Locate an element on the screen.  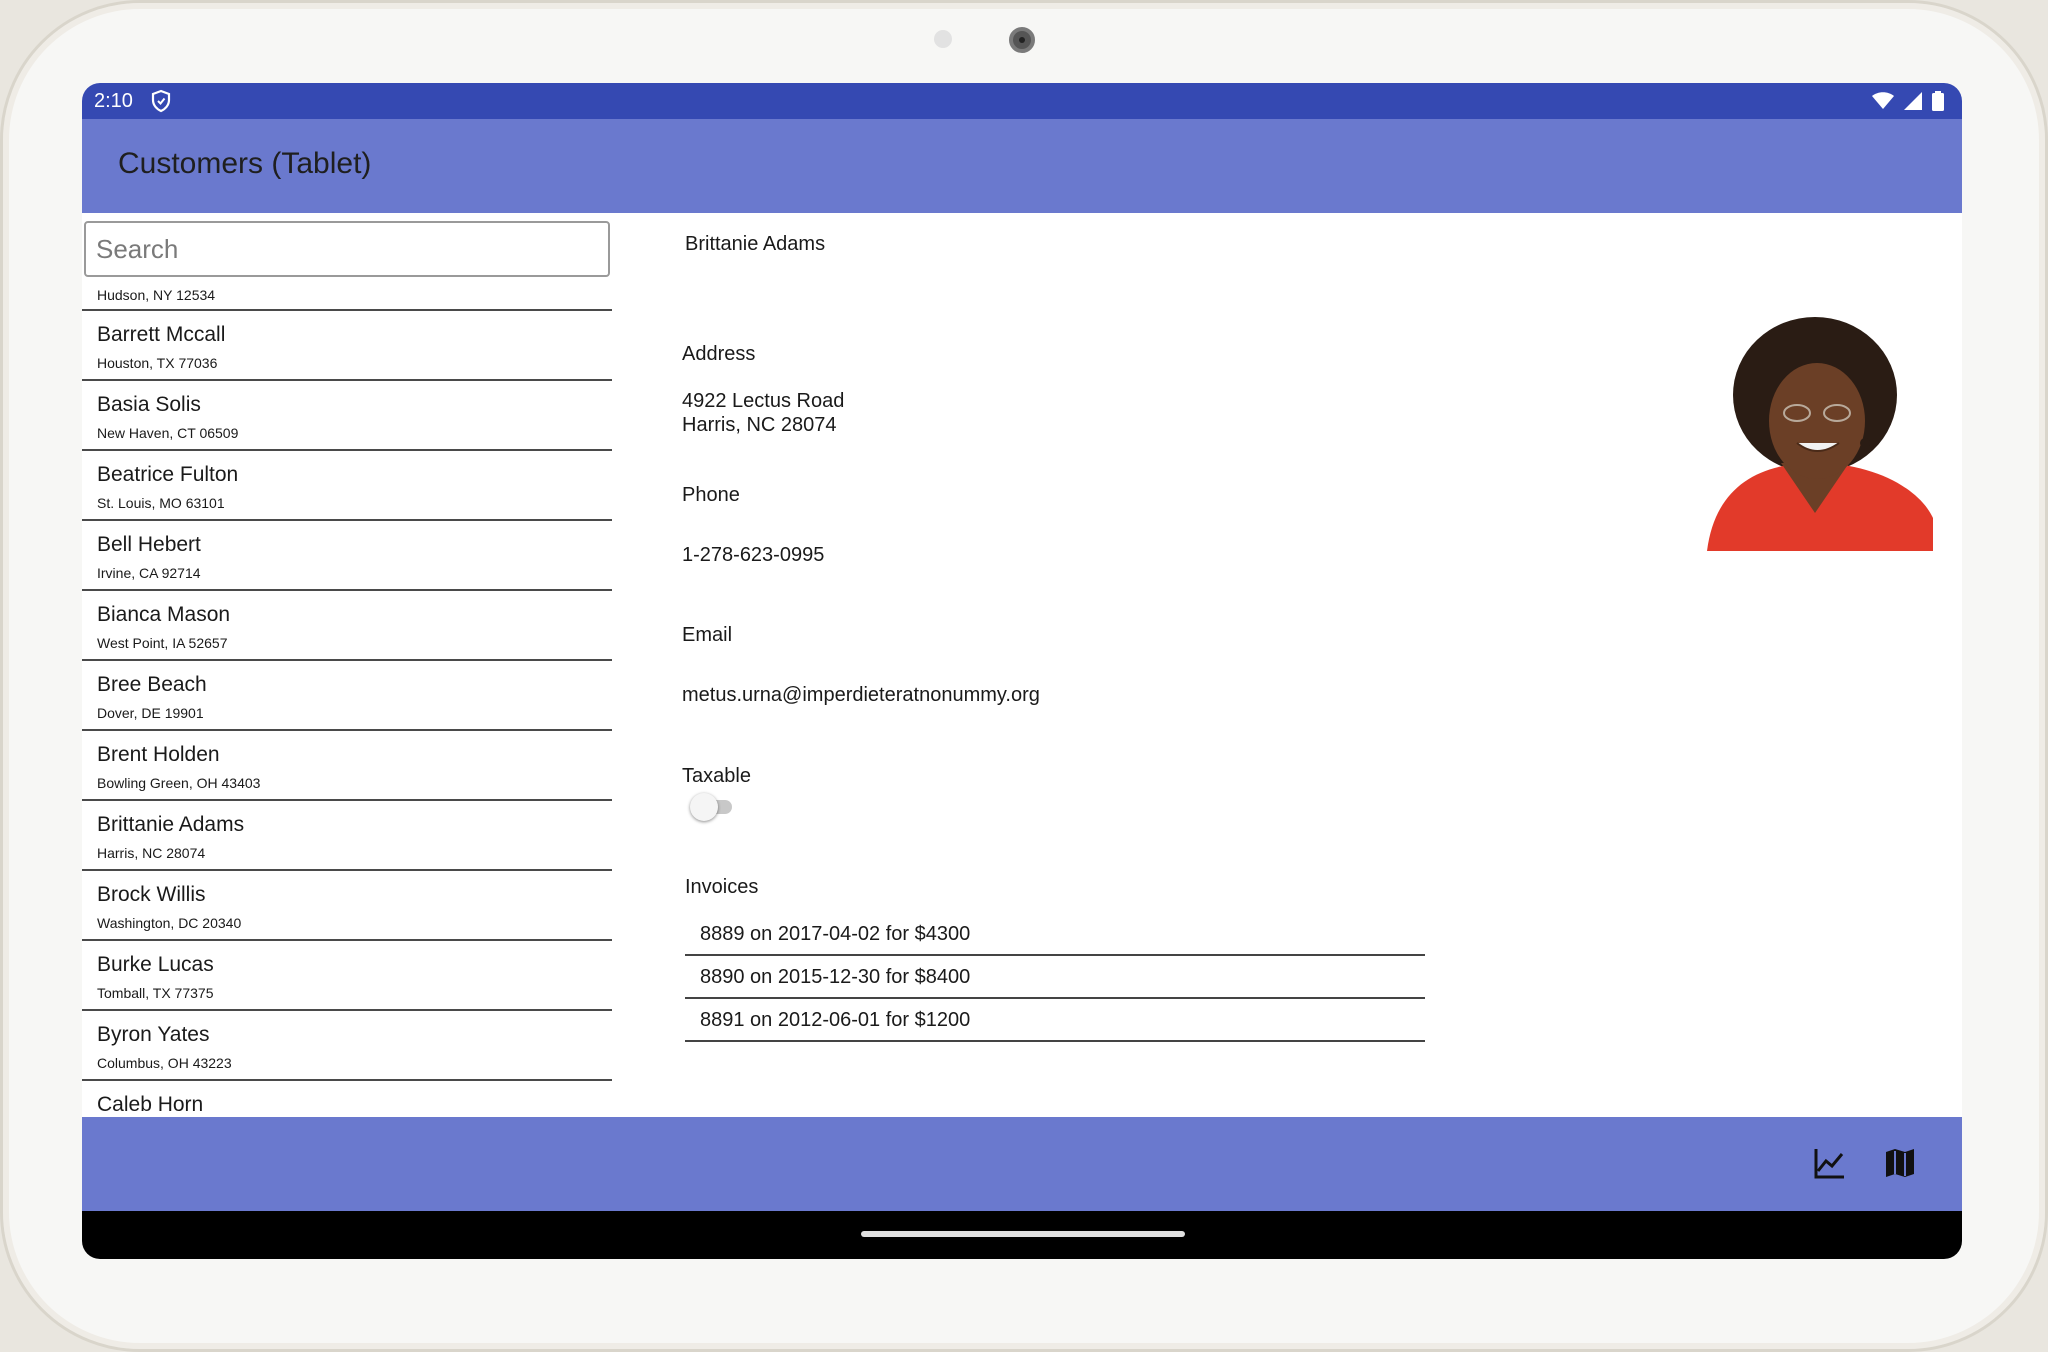
detail-customer-name: Brittanie Adams is located at coordinates (755, 244).